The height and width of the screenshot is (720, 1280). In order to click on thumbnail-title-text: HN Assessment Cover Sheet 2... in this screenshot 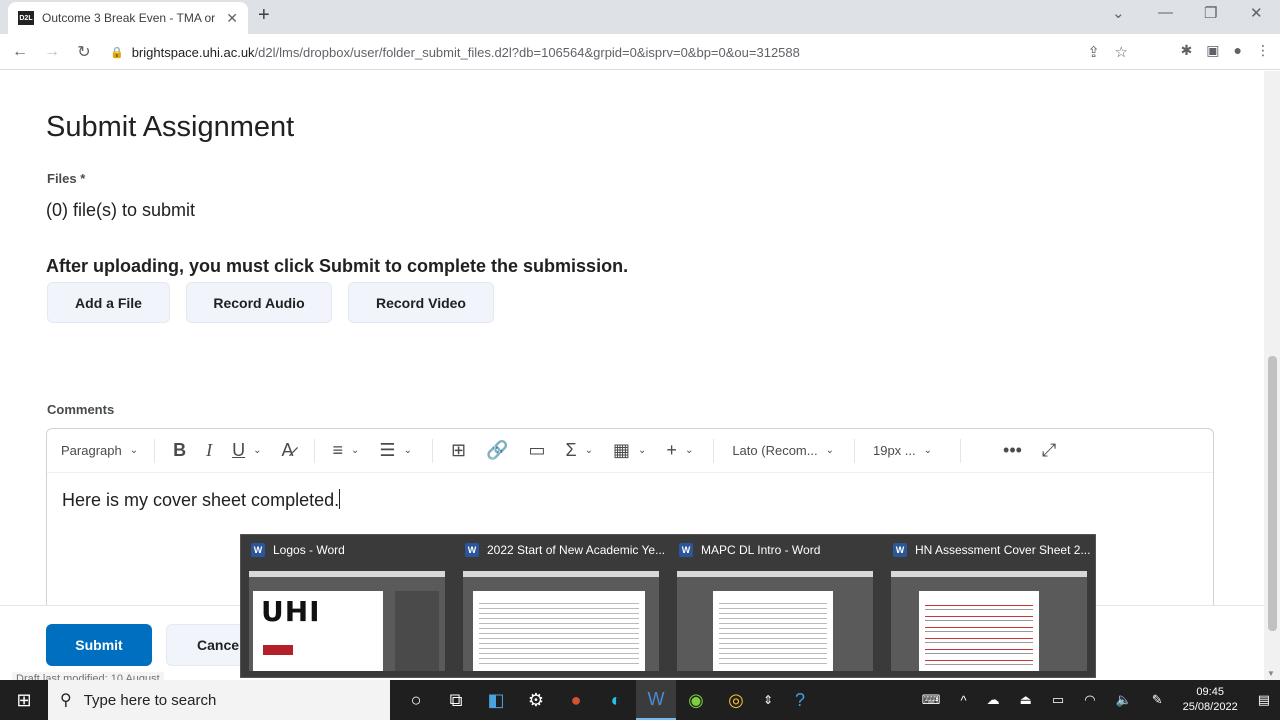, I will do `click(1003, 550)`.